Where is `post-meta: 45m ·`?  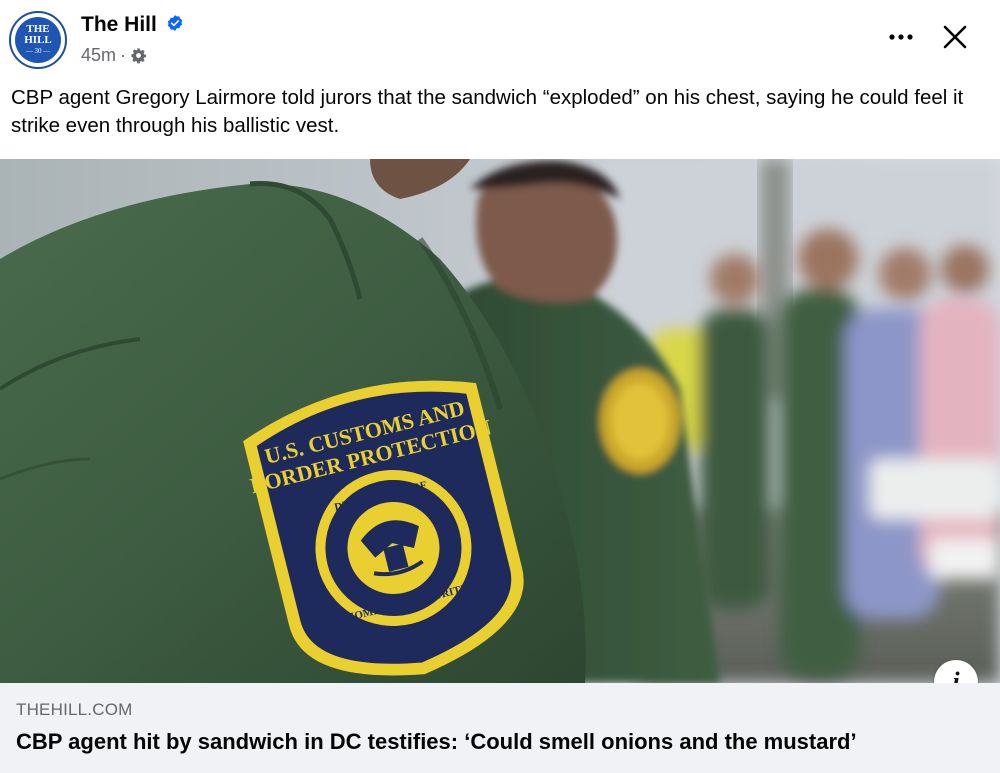 post-meta: 45m · is located at coordinates (114, 55).